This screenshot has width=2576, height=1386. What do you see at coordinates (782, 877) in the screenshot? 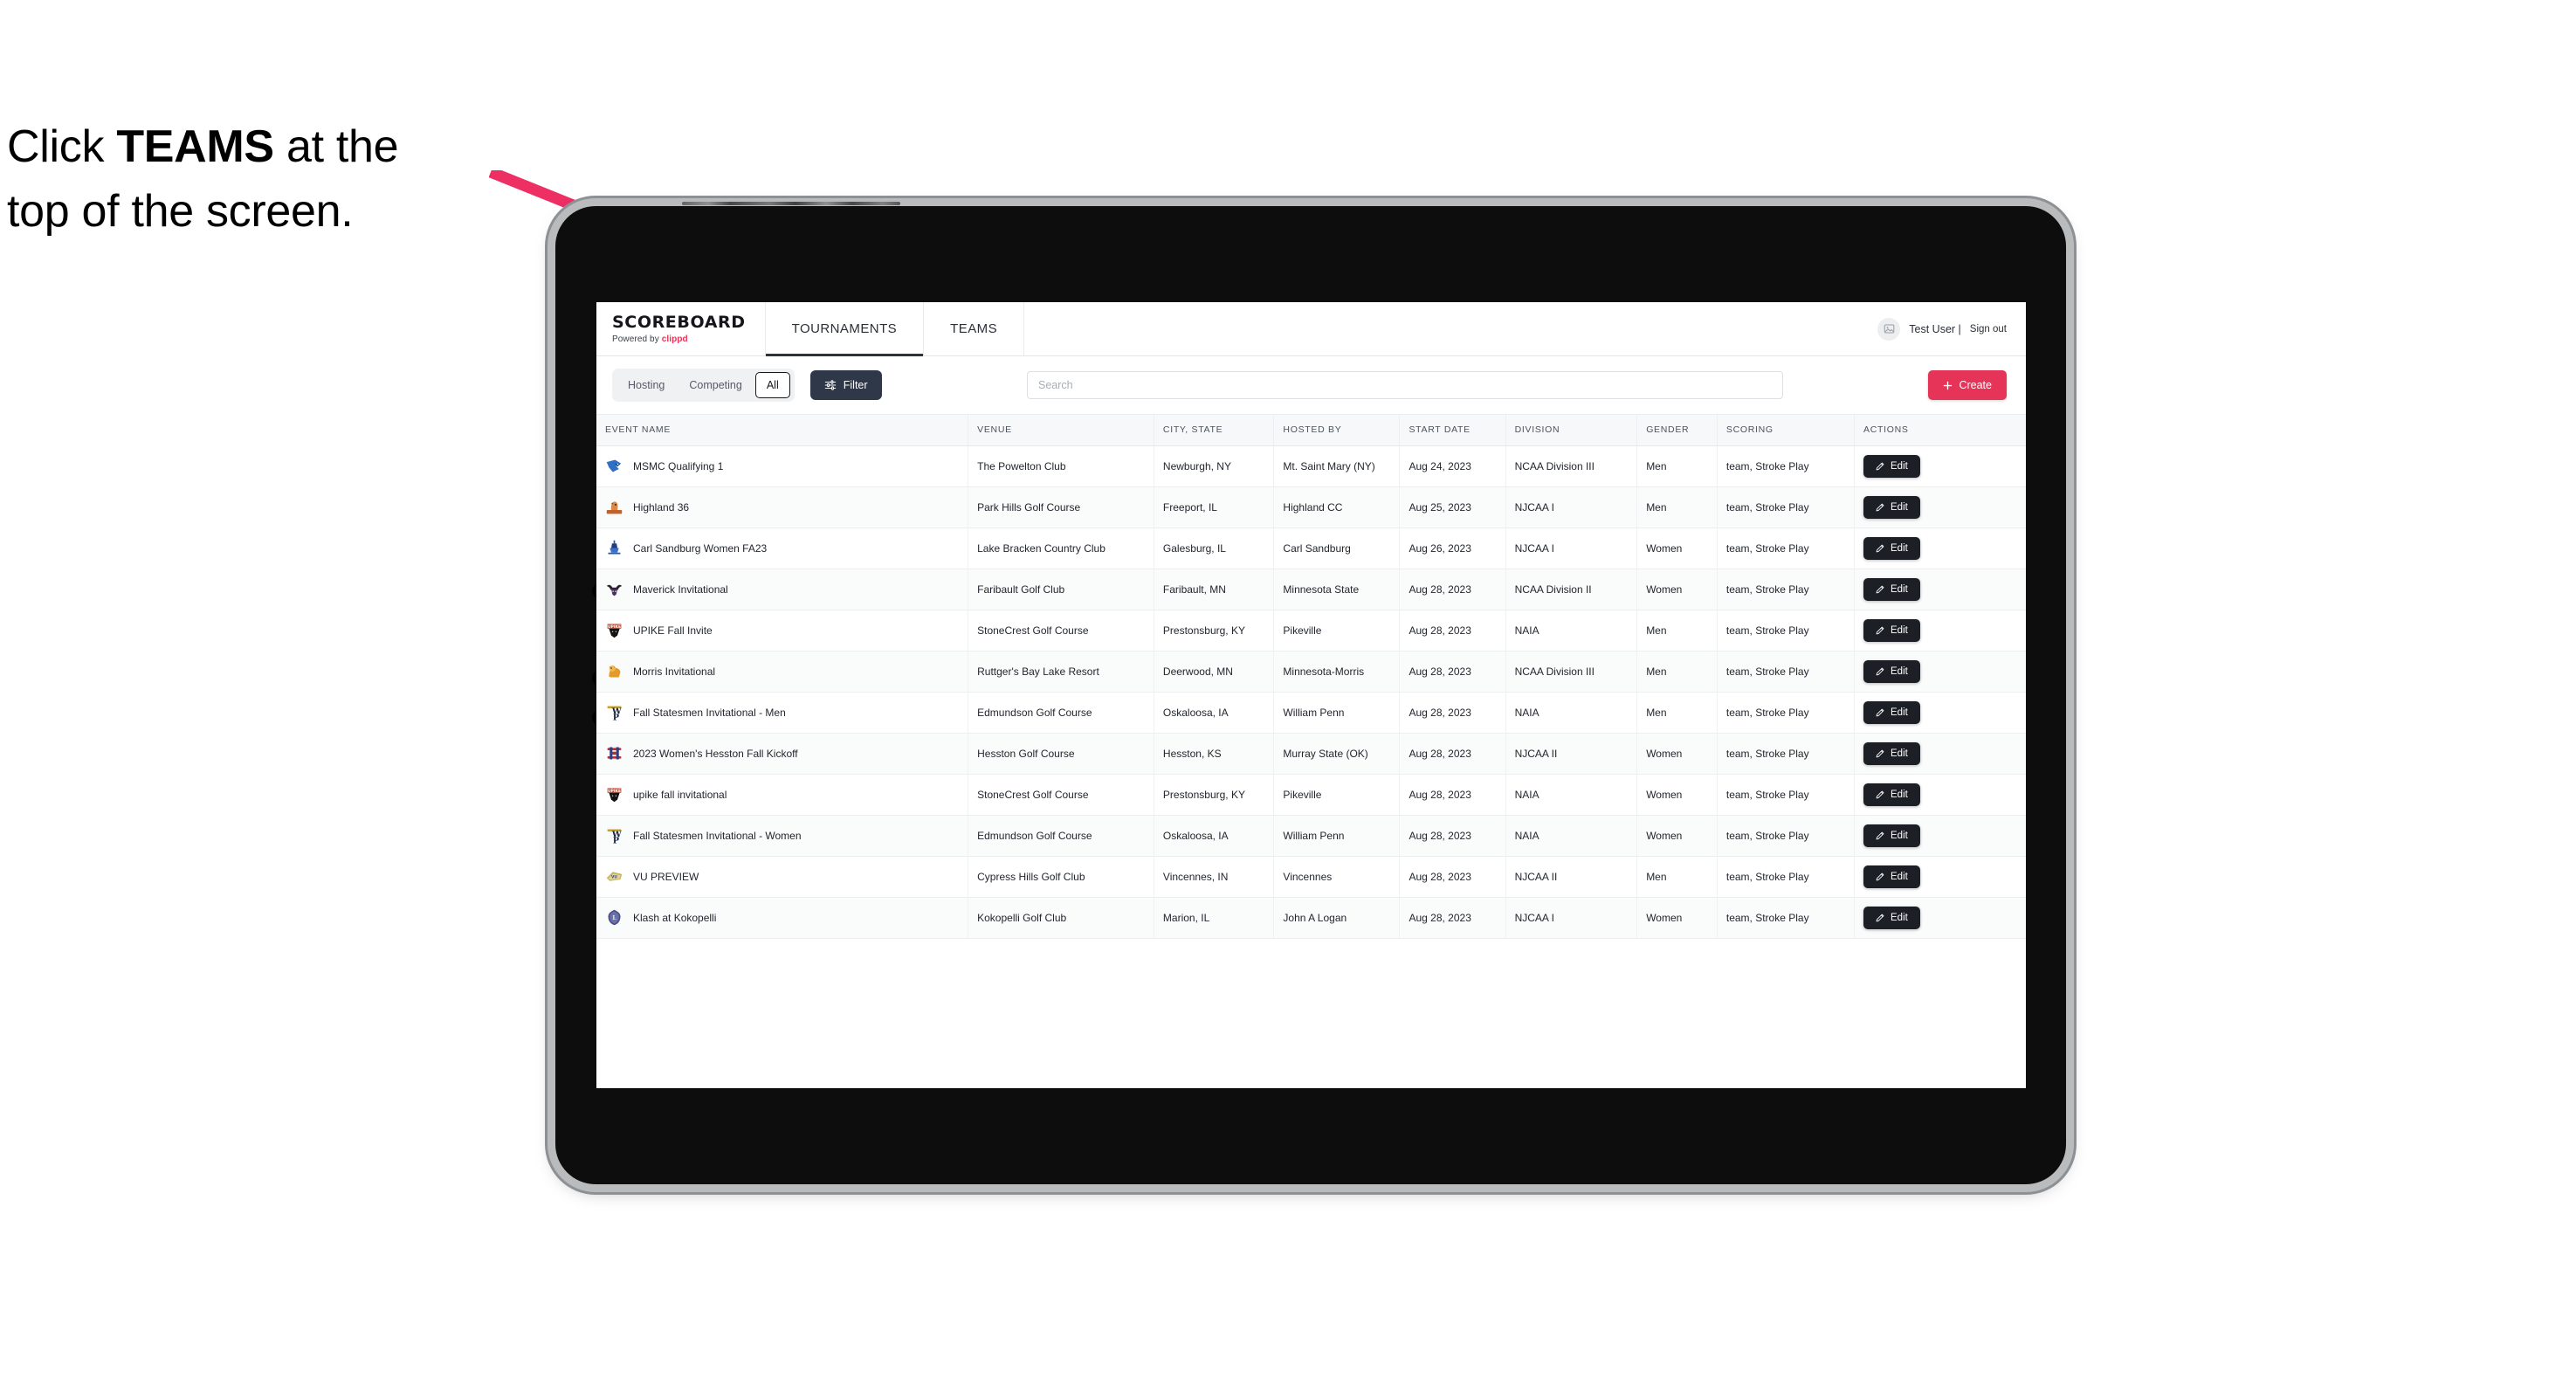
I see `cell-event-name: VU VU PREVIEW` at bounding box center [782, 877].